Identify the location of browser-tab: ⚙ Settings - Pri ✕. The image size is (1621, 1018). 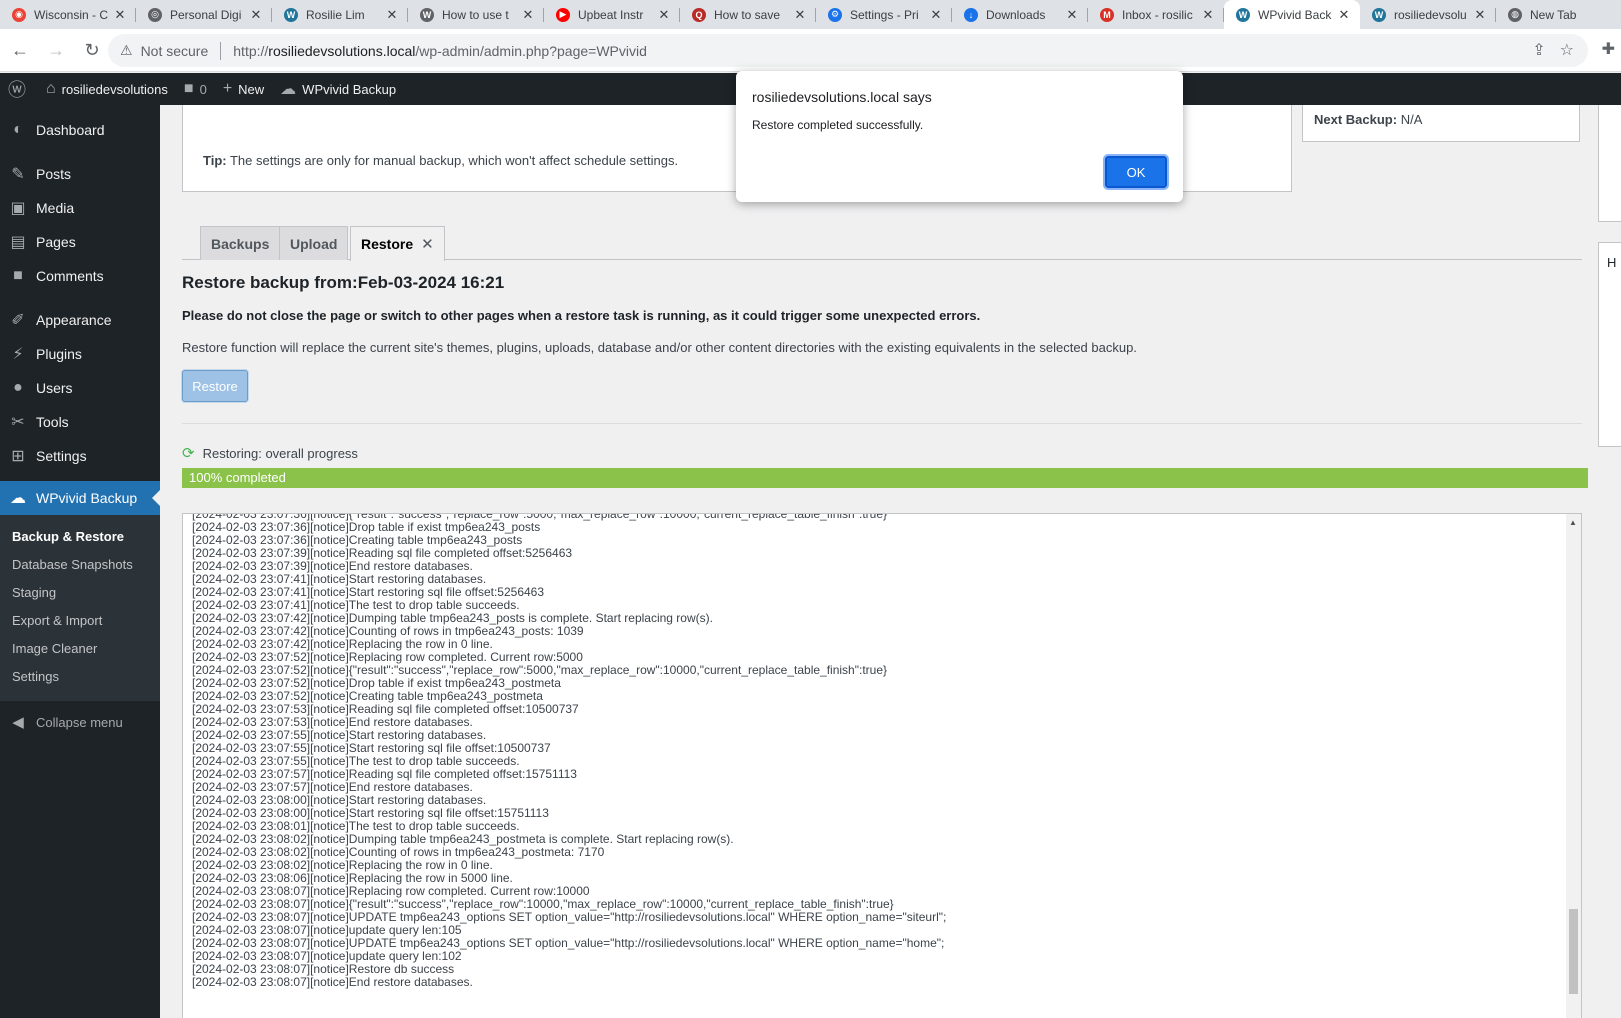
(884, 14).